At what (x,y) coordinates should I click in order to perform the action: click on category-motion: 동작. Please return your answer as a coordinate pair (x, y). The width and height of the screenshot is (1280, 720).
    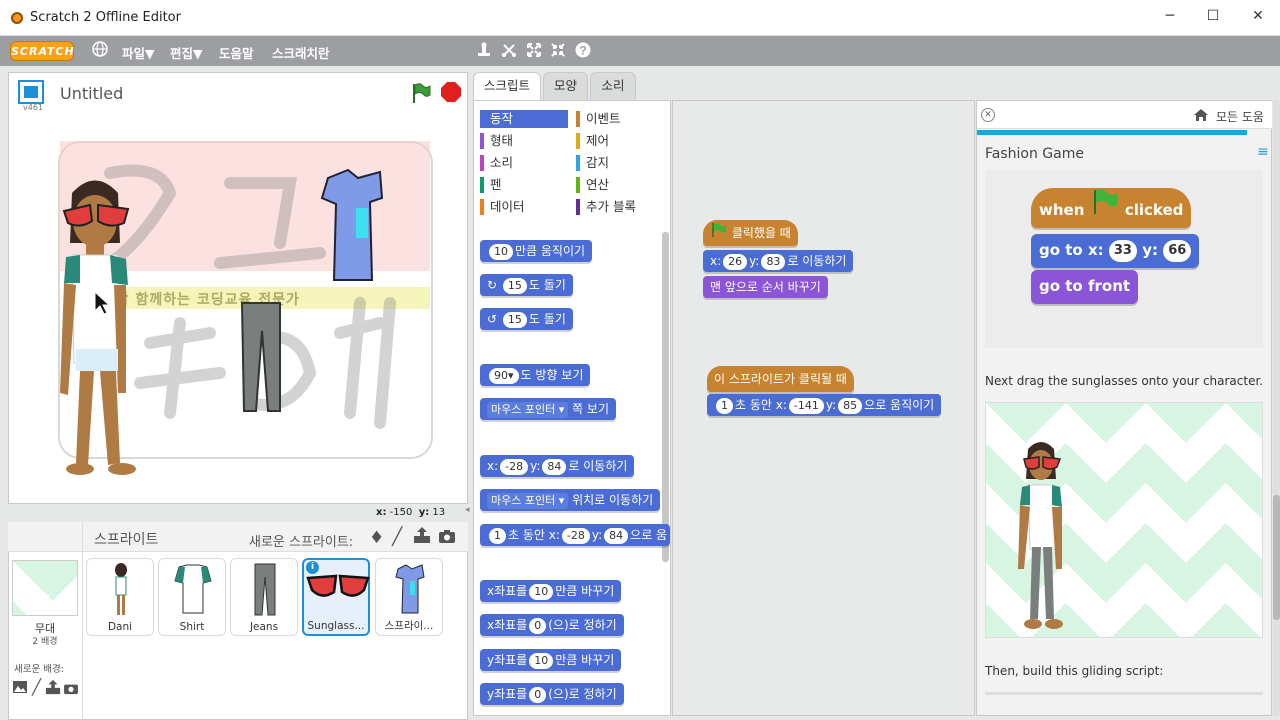
    Looking at the image, I should click on (524, 119).